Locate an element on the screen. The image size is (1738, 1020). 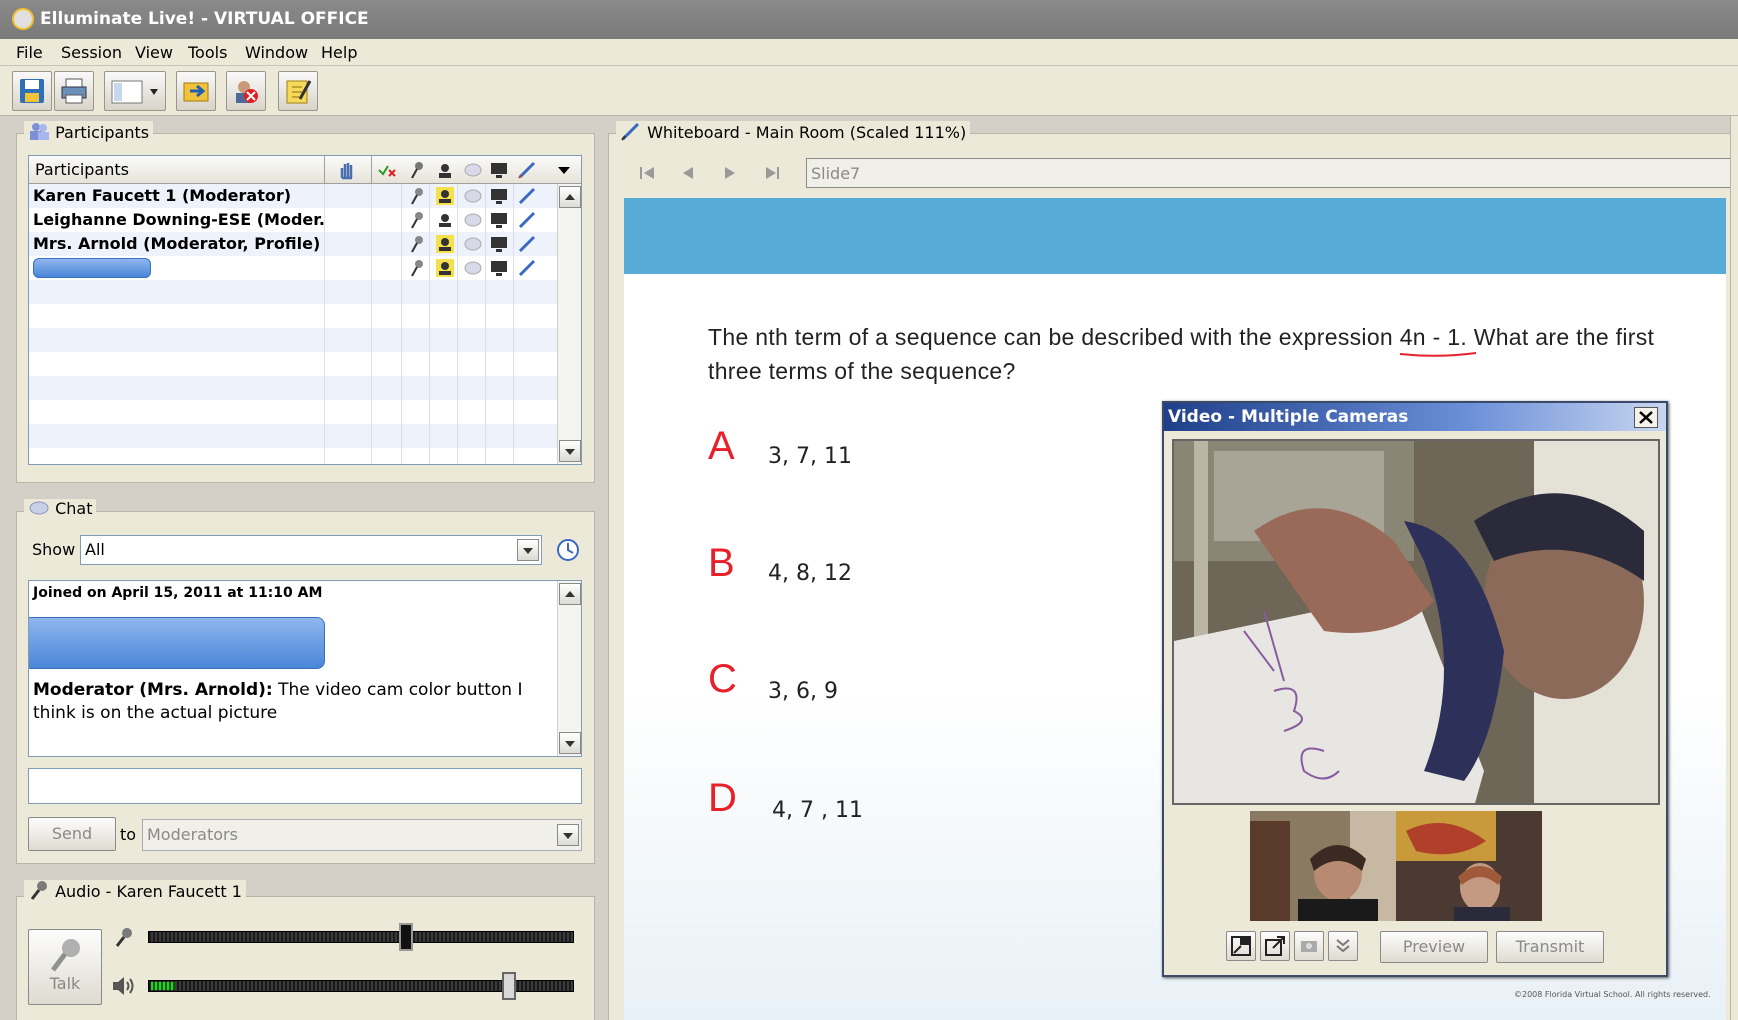
talk-button: Talk is located at coordinates (65, 967).